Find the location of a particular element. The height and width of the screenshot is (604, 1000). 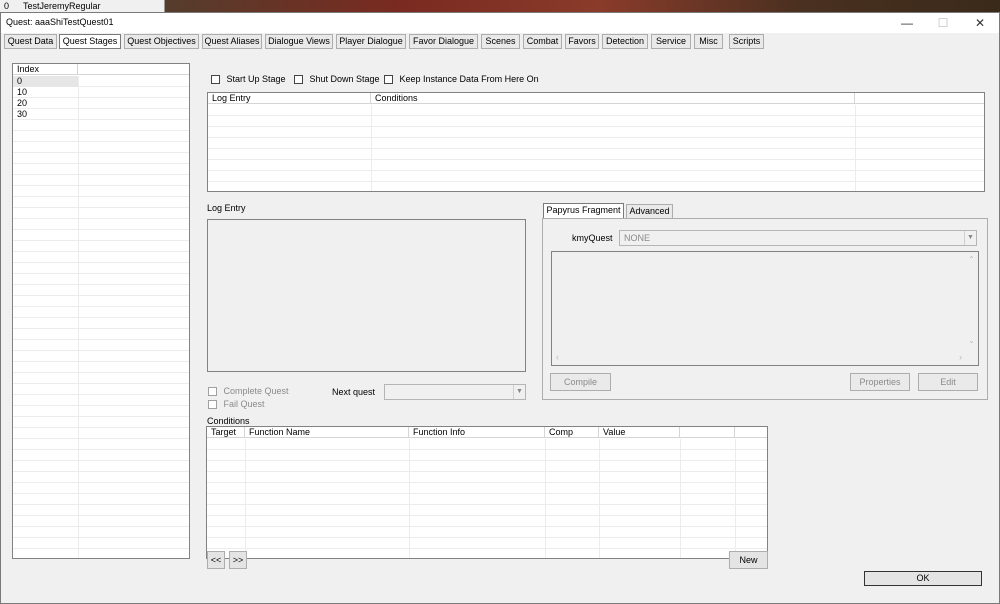

shut-down-stage-checkbox is located at coordinates (298, 80).